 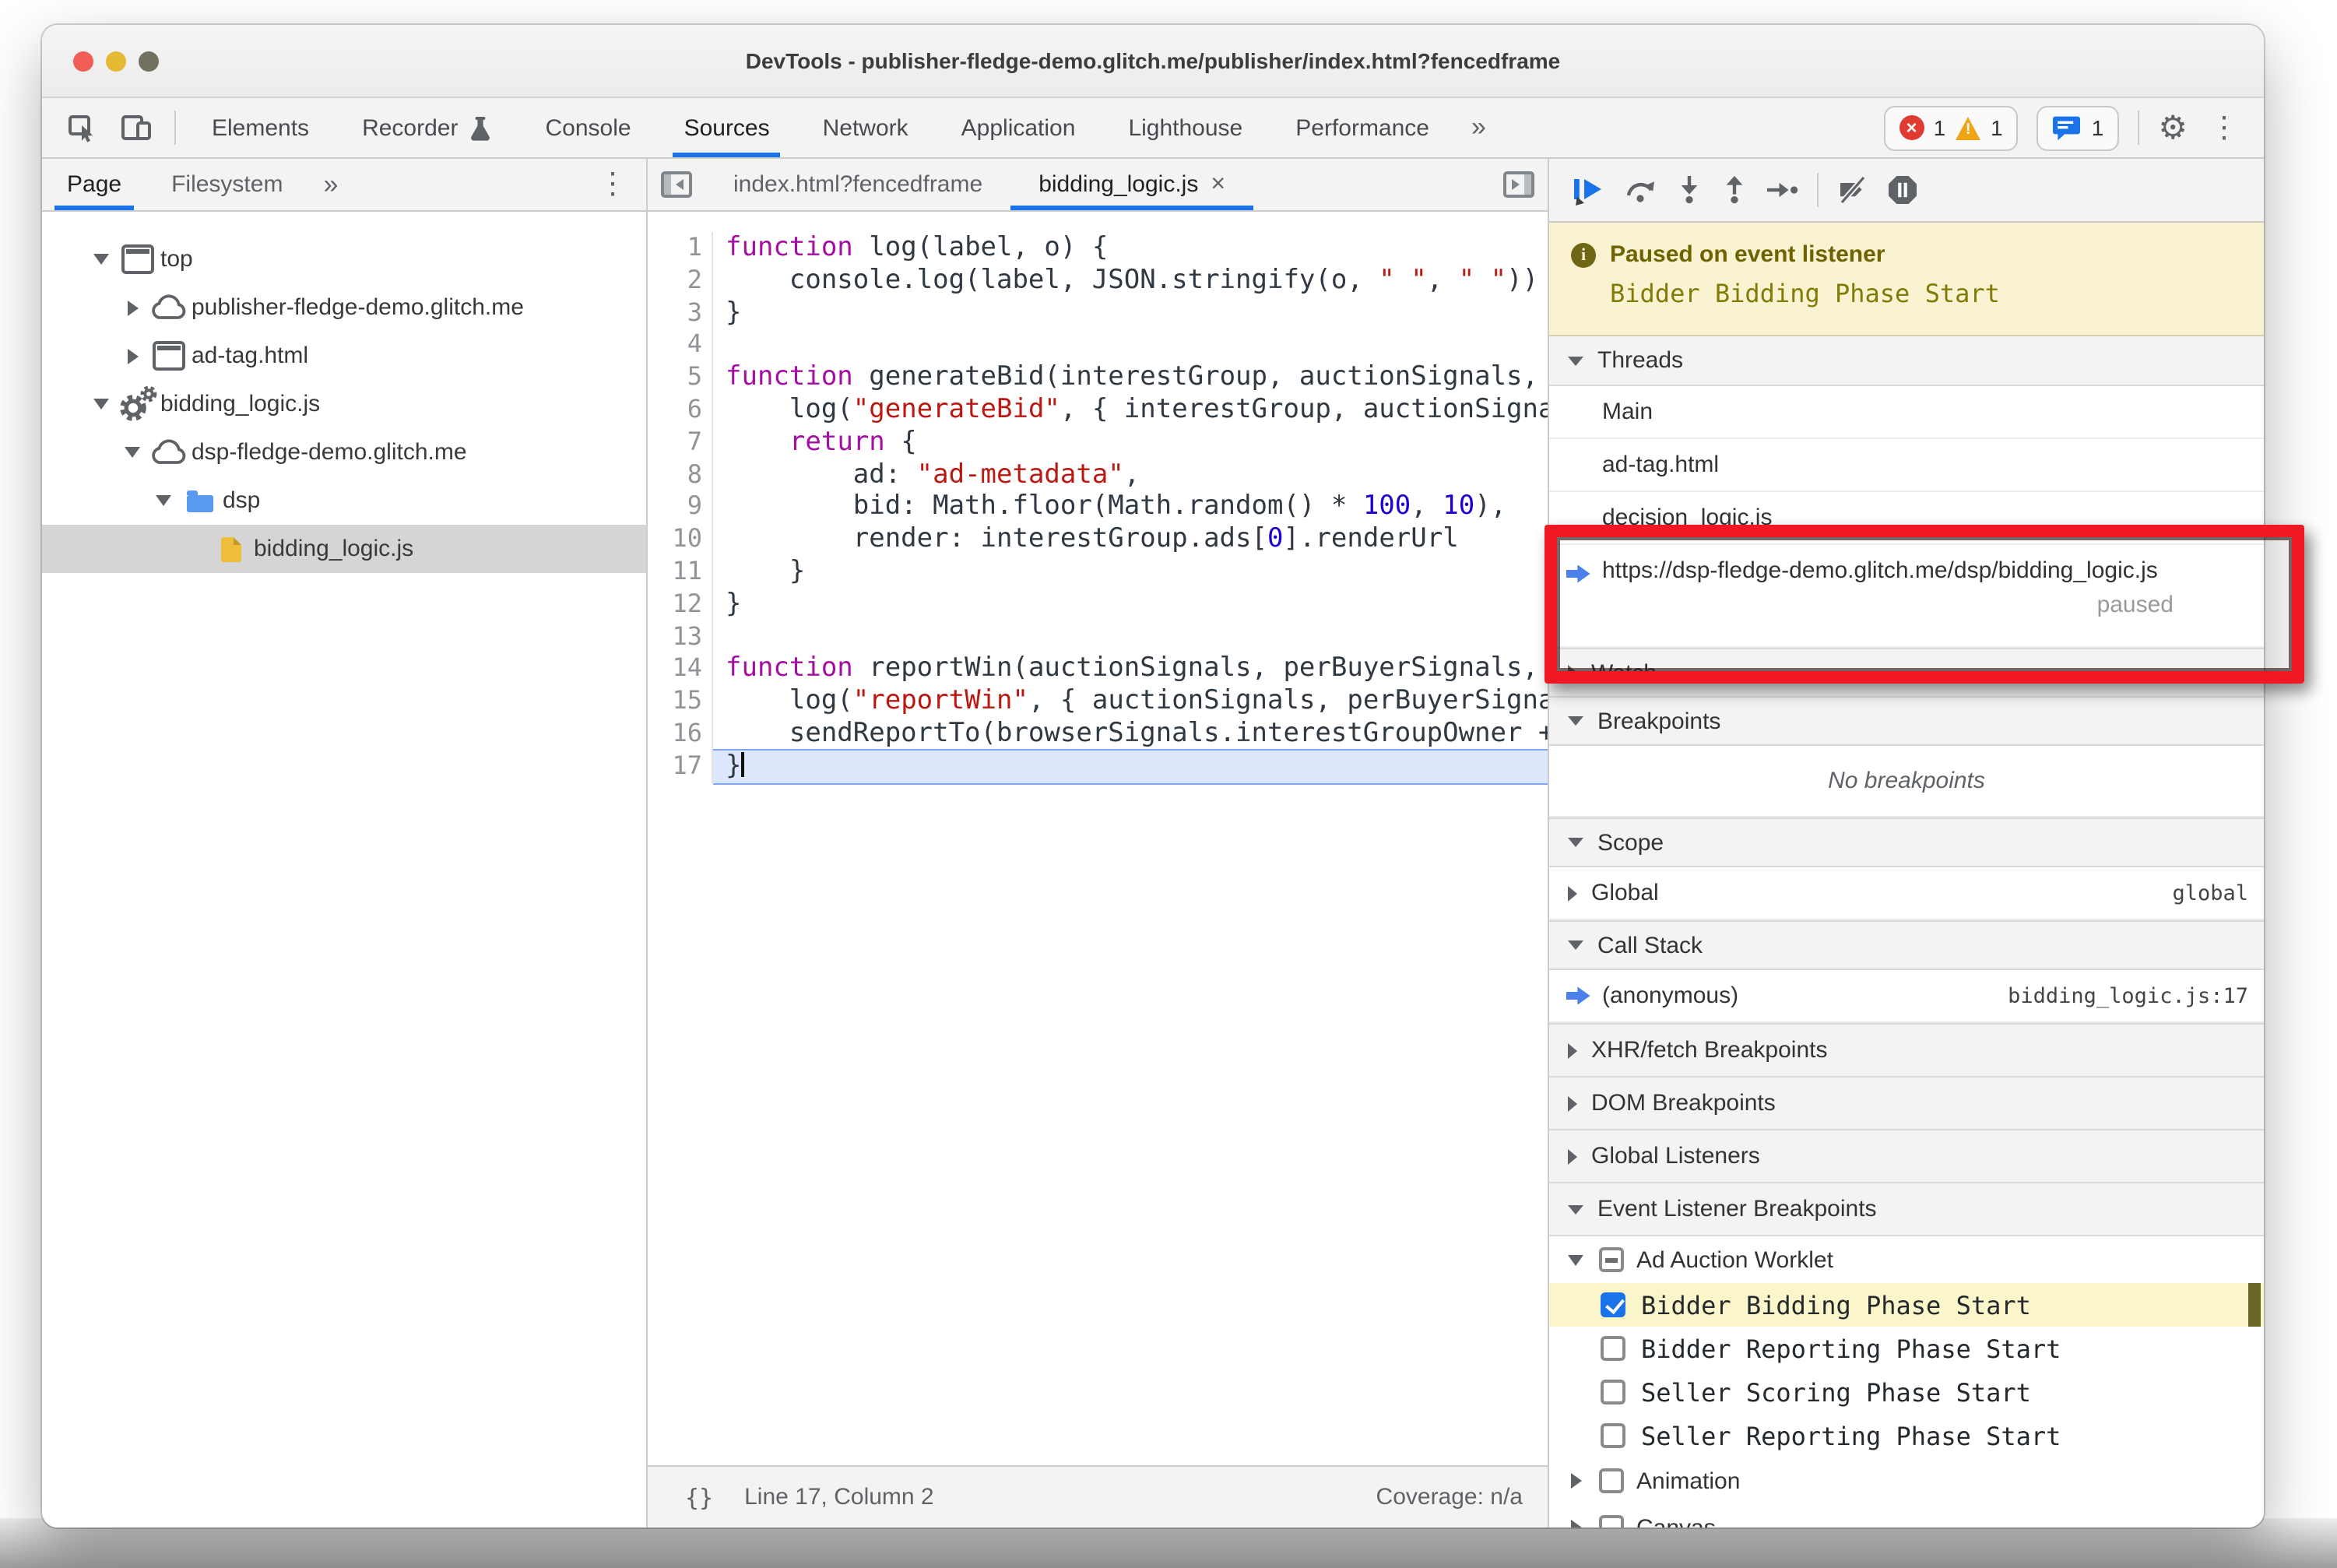 What do you see at coordinates (681, 280) in the screenshot?
I see `line-number: 2` at bounding box center [681, 280].